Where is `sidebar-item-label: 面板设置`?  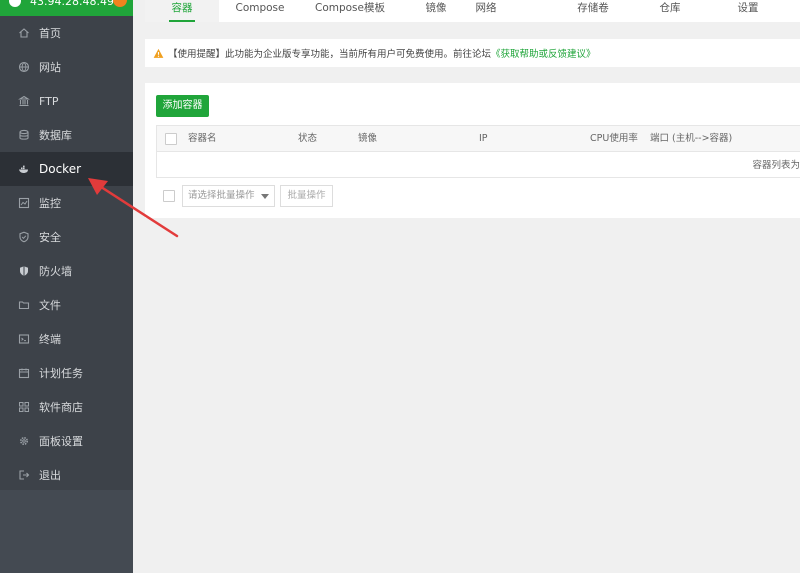 sidebar-item-label: 面板设置 is located at coordinates (61, 441).